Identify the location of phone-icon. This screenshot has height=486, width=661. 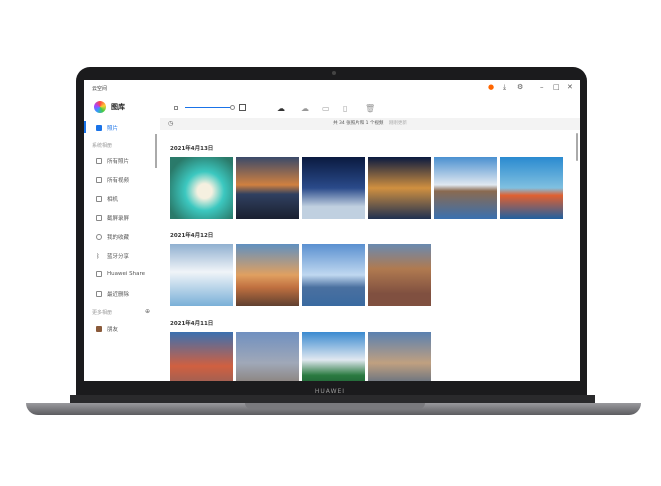
(99, 218).